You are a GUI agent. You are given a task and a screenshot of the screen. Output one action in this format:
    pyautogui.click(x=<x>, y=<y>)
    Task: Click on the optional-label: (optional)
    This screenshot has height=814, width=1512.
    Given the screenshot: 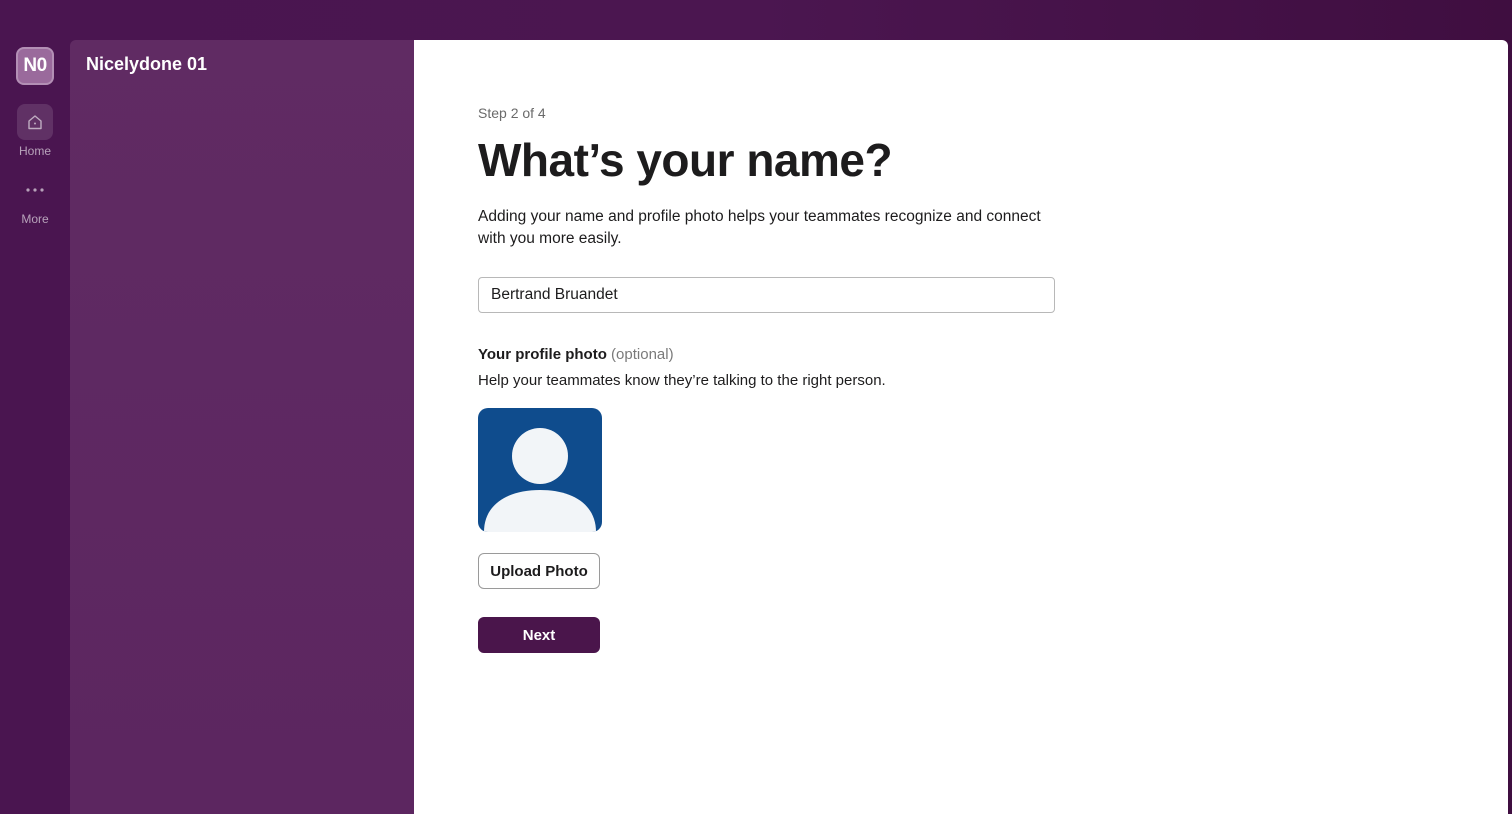 What is the action you would take?
    pyautogui.click(x=642, y=354)
    